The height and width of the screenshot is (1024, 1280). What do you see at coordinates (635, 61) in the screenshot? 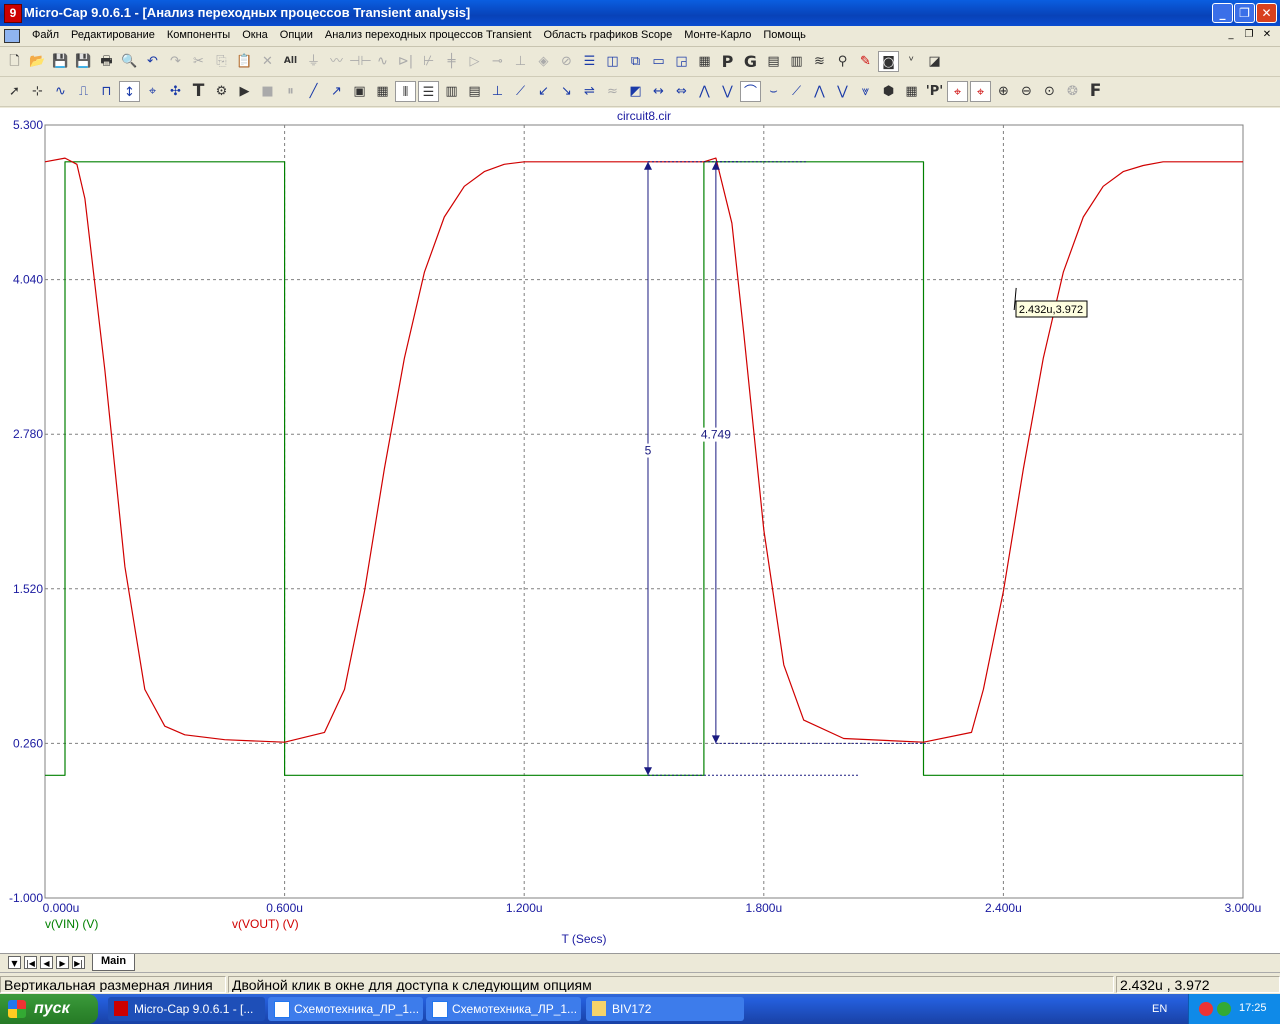
I see `cascade-icon: ⧉` at bounding box center [635, 61].